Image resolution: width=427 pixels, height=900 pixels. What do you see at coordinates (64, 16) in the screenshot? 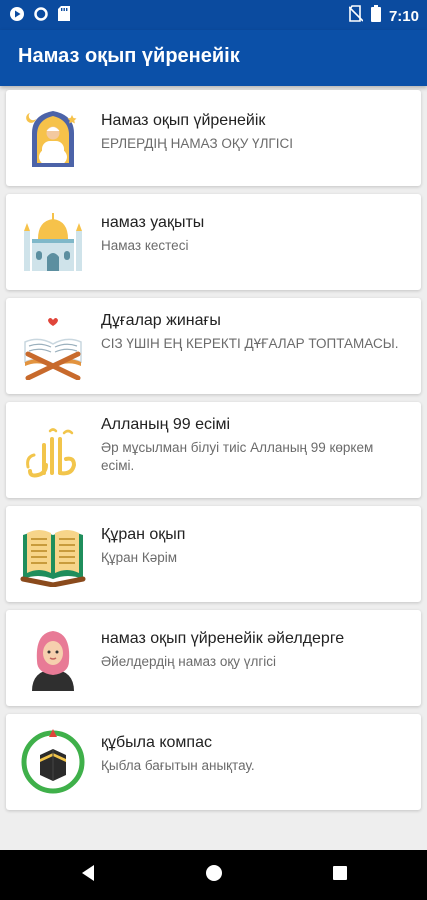
I see `sd-card-icon` at bounding box center [64, 16].